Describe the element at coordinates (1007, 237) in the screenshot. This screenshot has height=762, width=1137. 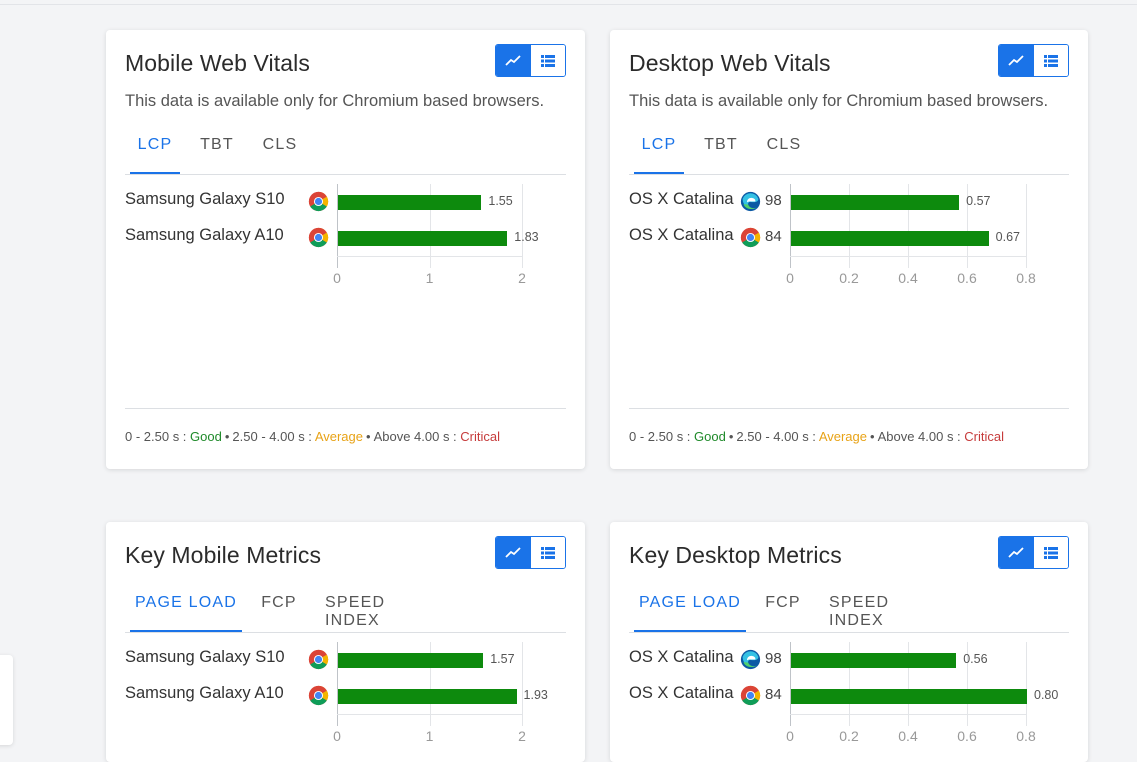
I see `bar-value-label: 0.67` at that location.